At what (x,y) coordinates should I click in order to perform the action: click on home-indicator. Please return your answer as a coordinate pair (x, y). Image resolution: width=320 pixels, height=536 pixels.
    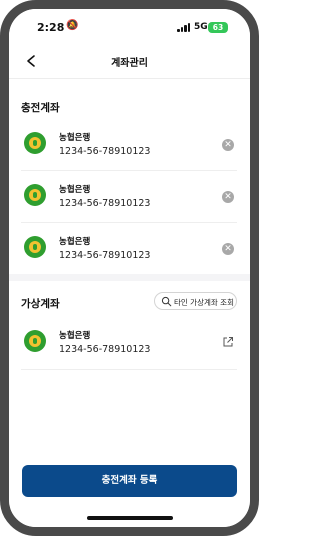
    Looking at the image, I should click on (130, 518).